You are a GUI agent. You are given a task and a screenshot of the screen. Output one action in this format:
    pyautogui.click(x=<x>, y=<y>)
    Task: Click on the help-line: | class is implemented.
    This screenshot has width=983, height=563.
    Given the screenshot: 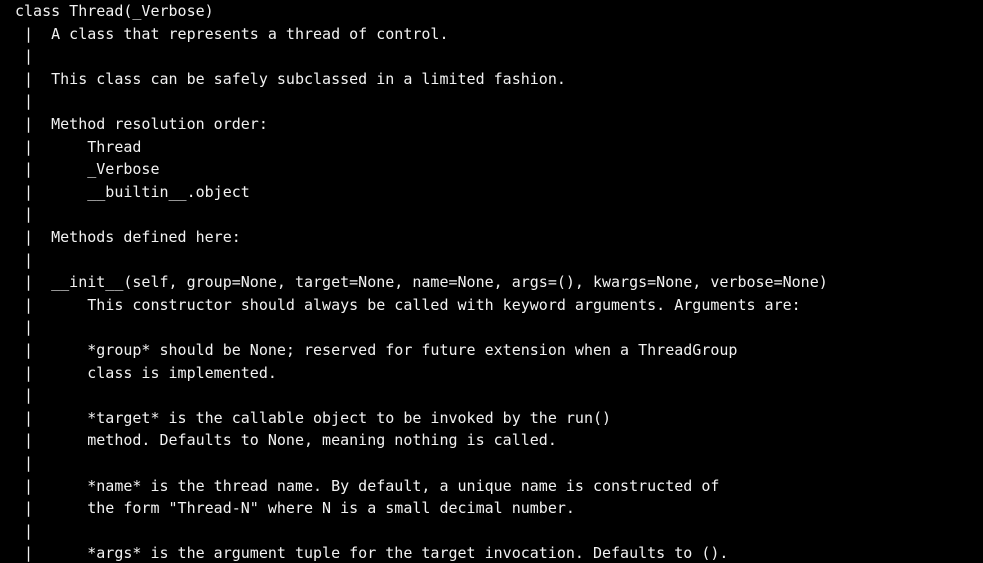 What is the action you would take?
    pyautogui.click(x=146, y=372)
    